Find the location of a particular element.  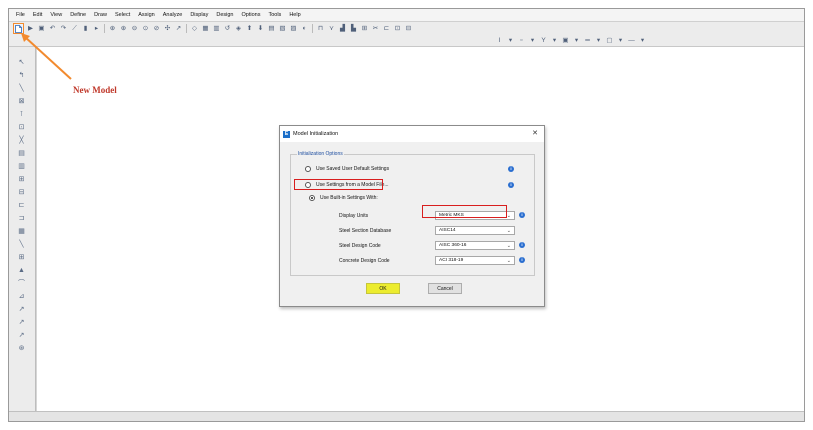

table-icon: ⊞ is located at coordinates (364, 28).